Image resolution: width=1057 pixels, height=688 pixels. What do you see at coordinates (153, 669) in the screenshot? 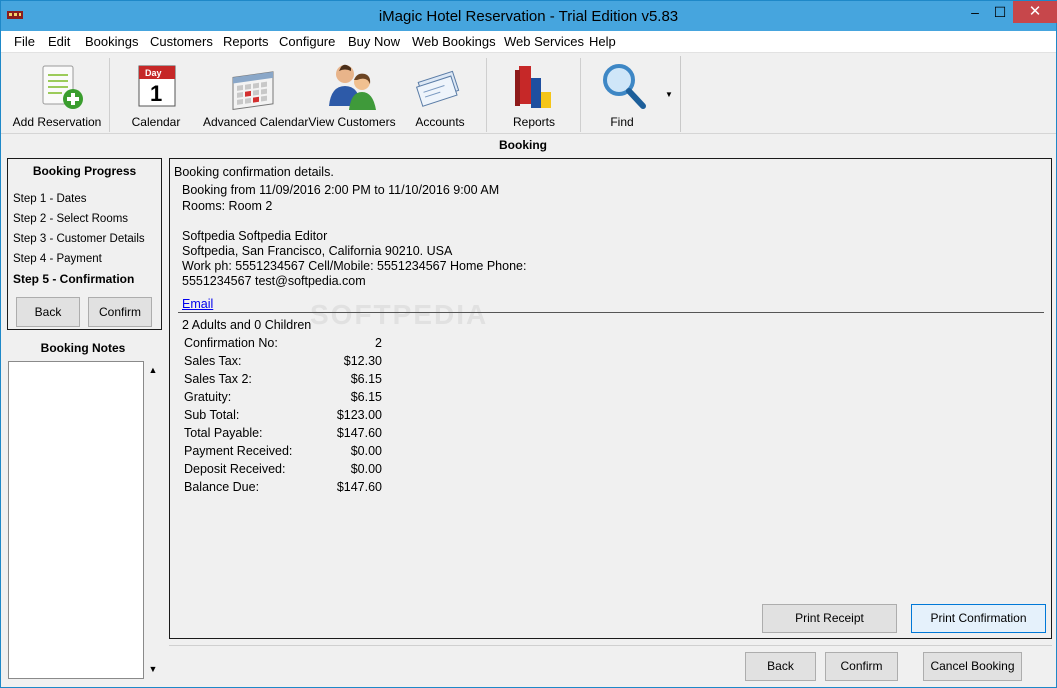
I see `notes-scroll-down-icon: ▼` at bounding box center [153, 669].